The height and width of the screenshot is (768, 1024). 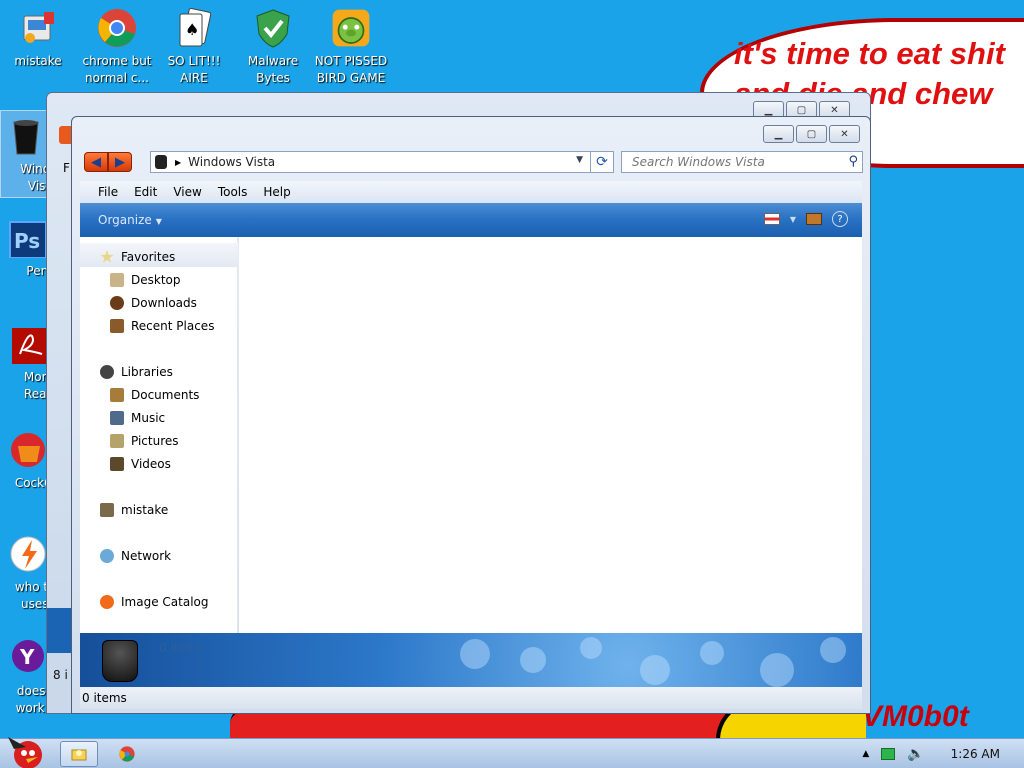 I want to click on address-dropdown-icon: ▼, so click(x=579, y=160).